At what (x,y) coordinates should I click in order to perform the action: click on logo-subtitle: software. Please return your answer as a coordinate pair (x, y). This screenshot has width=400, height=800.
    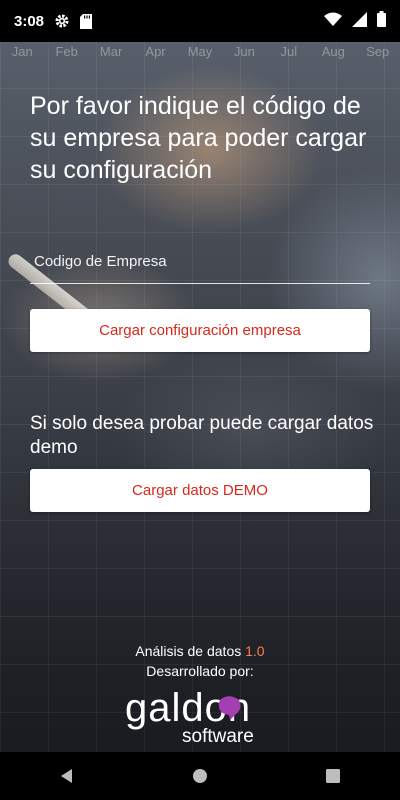
    Looking at the image, I should click on (218, 736).